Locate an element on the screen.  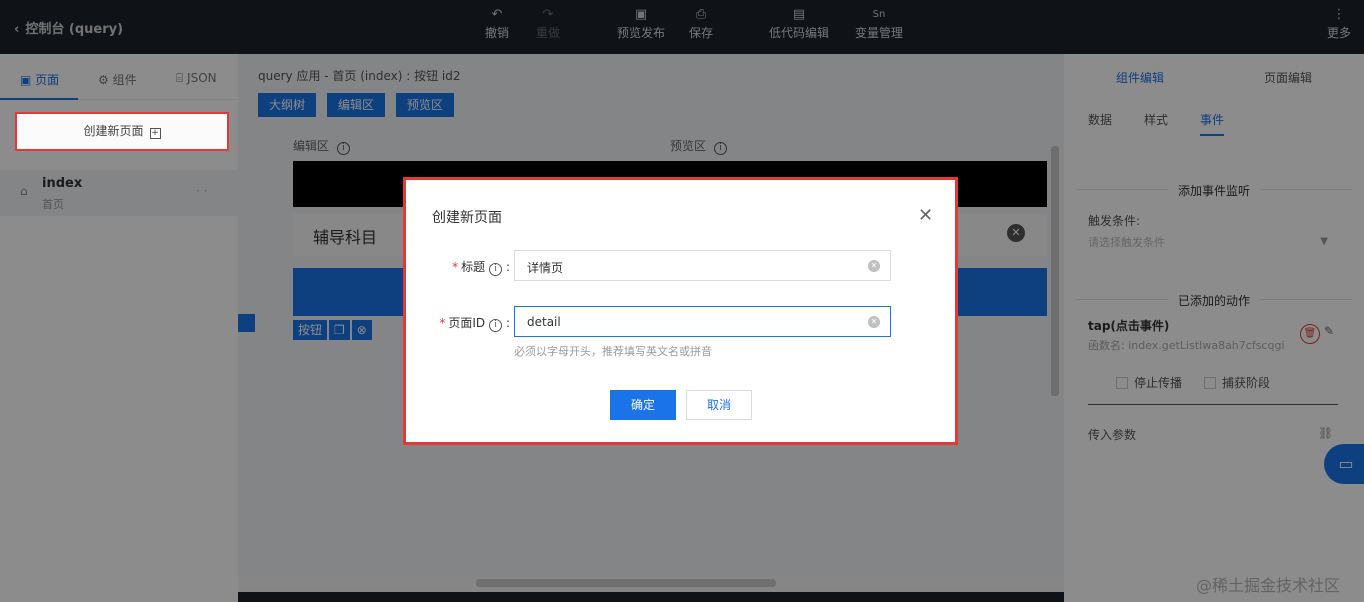
title-field-label: * 标题 i : is located at coordinates (481, 268).